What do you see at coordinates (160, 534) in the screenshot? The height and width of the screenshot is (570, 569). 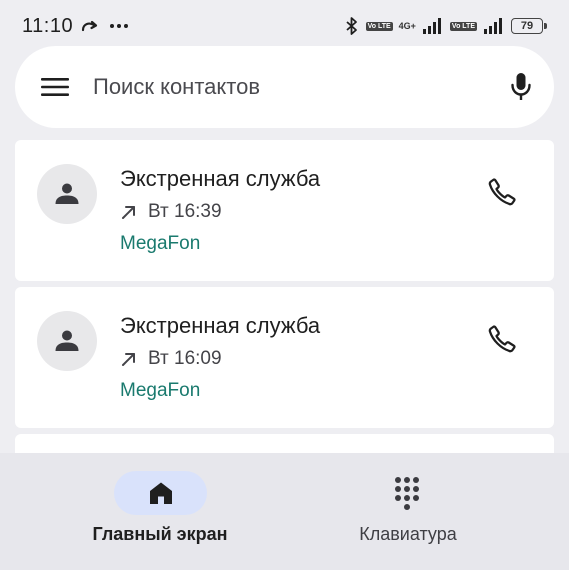 I see `nav-home-label: Главный экран` at bounding box center [160, 534].